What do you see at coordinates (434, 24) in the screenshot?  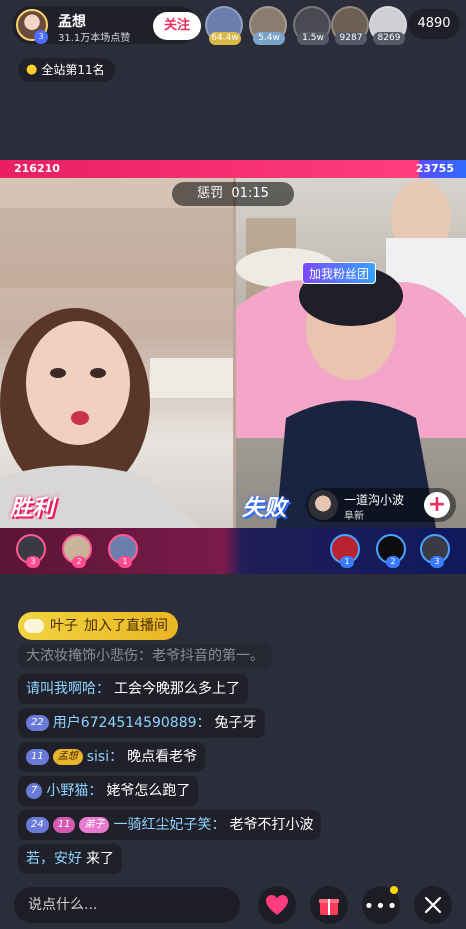 I see `viewer-count: 4890` at bounding box center [434, 24].